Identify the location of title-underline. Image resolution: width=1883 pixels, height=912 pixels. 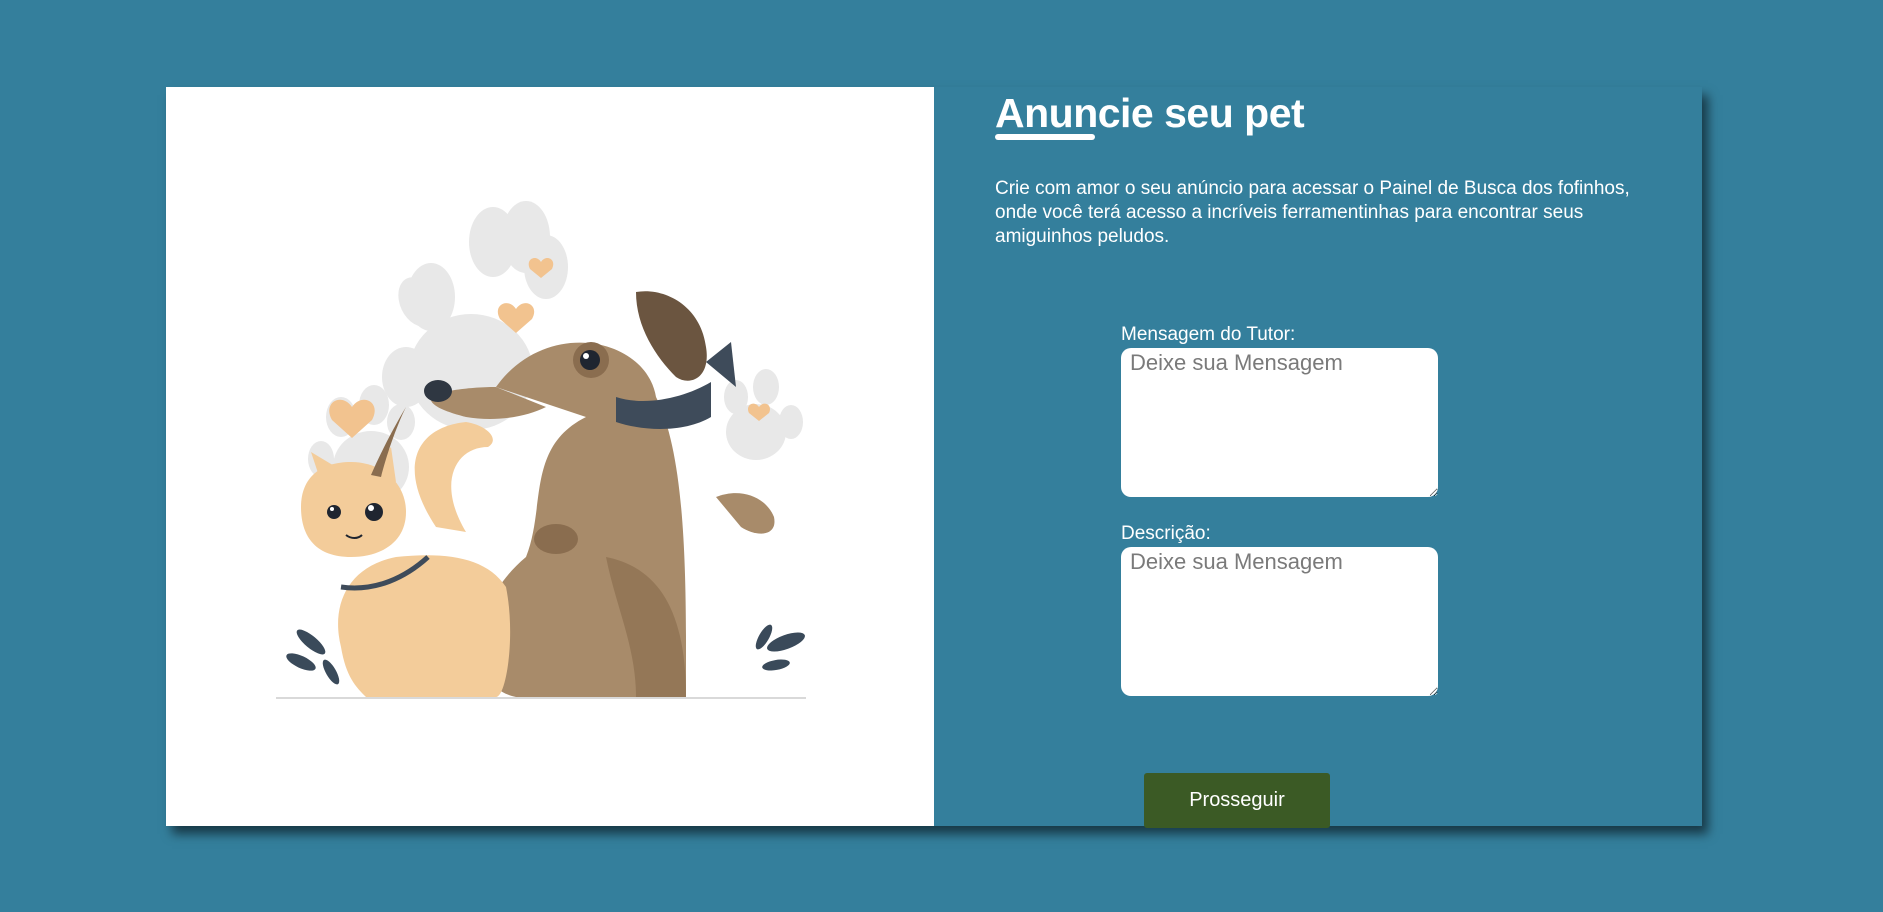
(1045, 137).